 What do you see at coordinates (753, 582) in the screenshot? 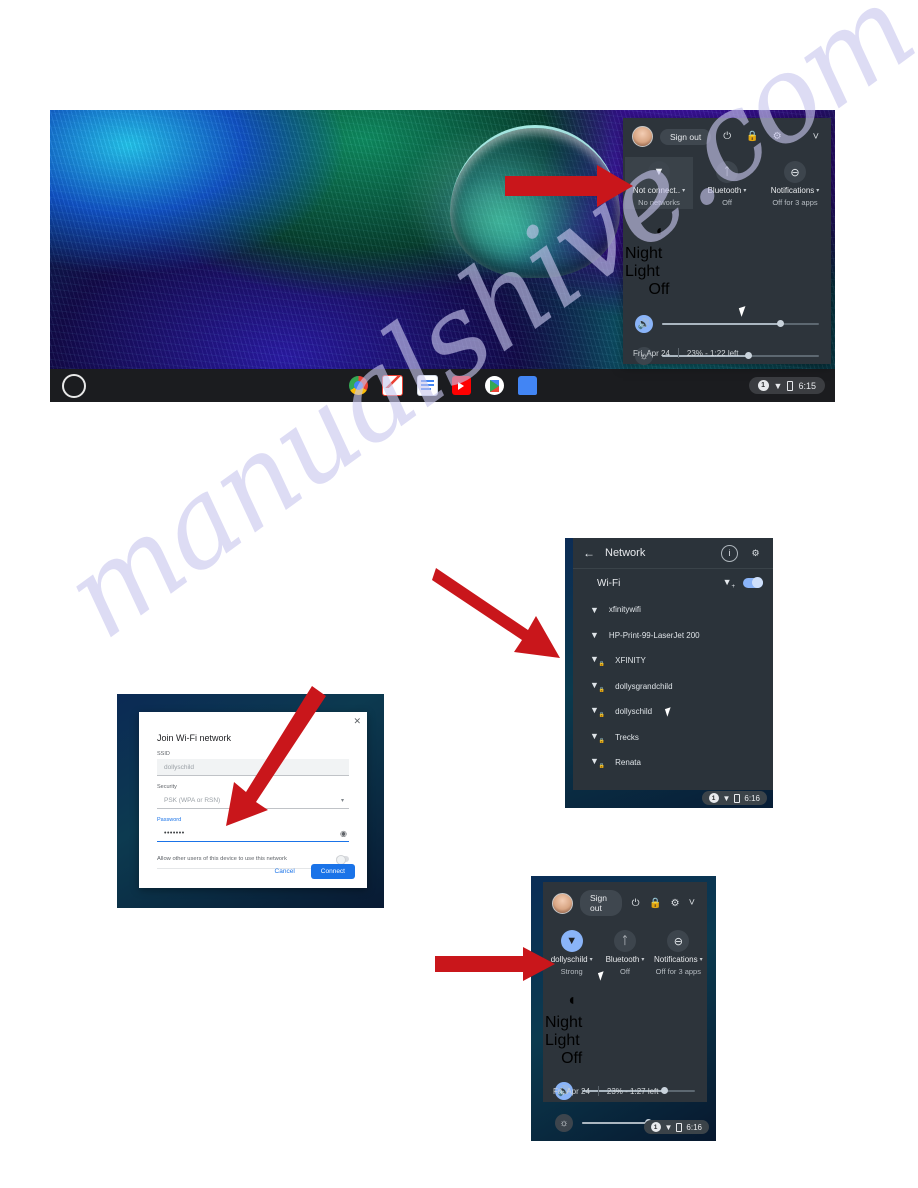
I see `wifi-toggle` at bounding box center [753, 582].